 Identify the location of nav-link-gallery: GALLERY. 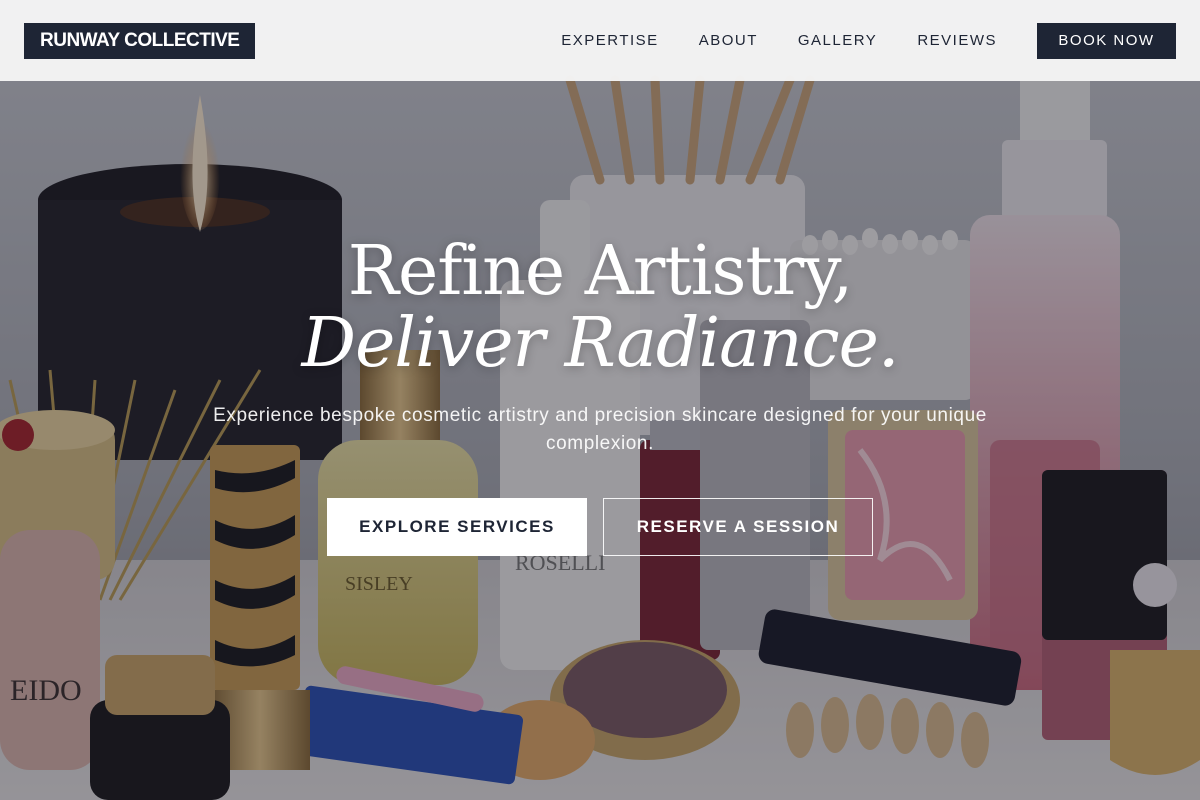
(837, 40).